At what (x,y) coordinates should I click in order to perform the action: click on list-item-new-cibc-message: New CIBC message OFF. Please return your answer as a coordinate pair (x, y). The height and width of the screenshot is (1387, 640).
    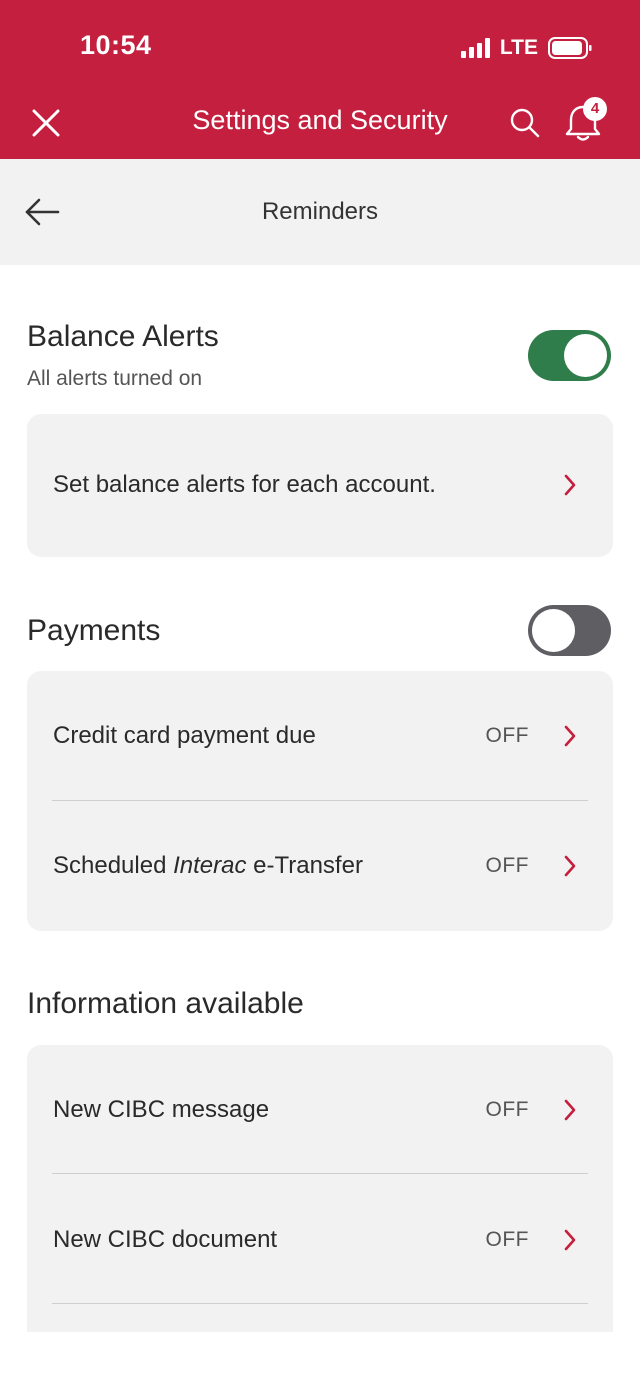
    Looking at the image, I should click on (320, 1110).